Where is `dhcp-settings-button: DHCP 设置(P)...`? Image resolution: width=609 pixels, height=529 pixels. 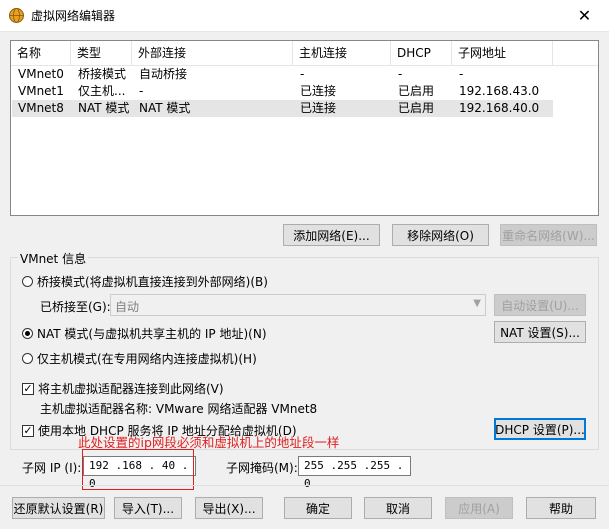 dhcp-settings-button: DHCP 设置(P)... is located at coordinates (540, 429).